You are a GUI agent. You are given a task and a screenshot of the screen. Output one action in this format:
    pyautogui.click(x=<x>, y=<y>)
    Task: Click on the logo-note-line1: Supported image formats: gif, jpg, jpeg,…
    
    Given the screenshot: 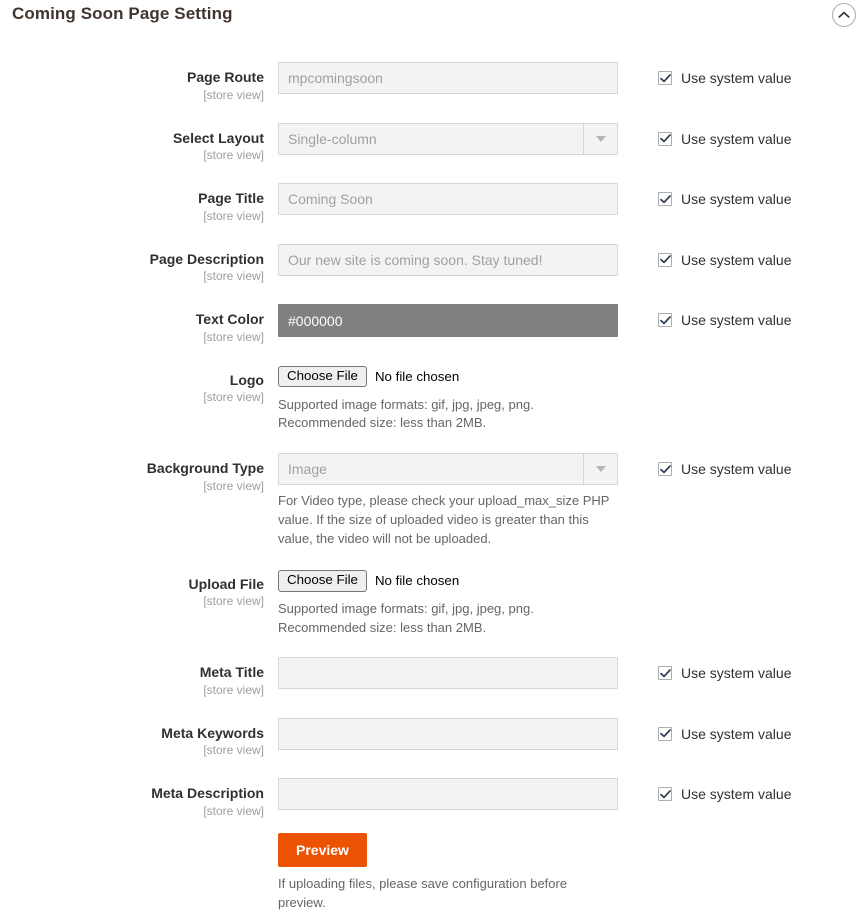 What is the action you would take?
    pyautogui.click(x=406, y=404)
    